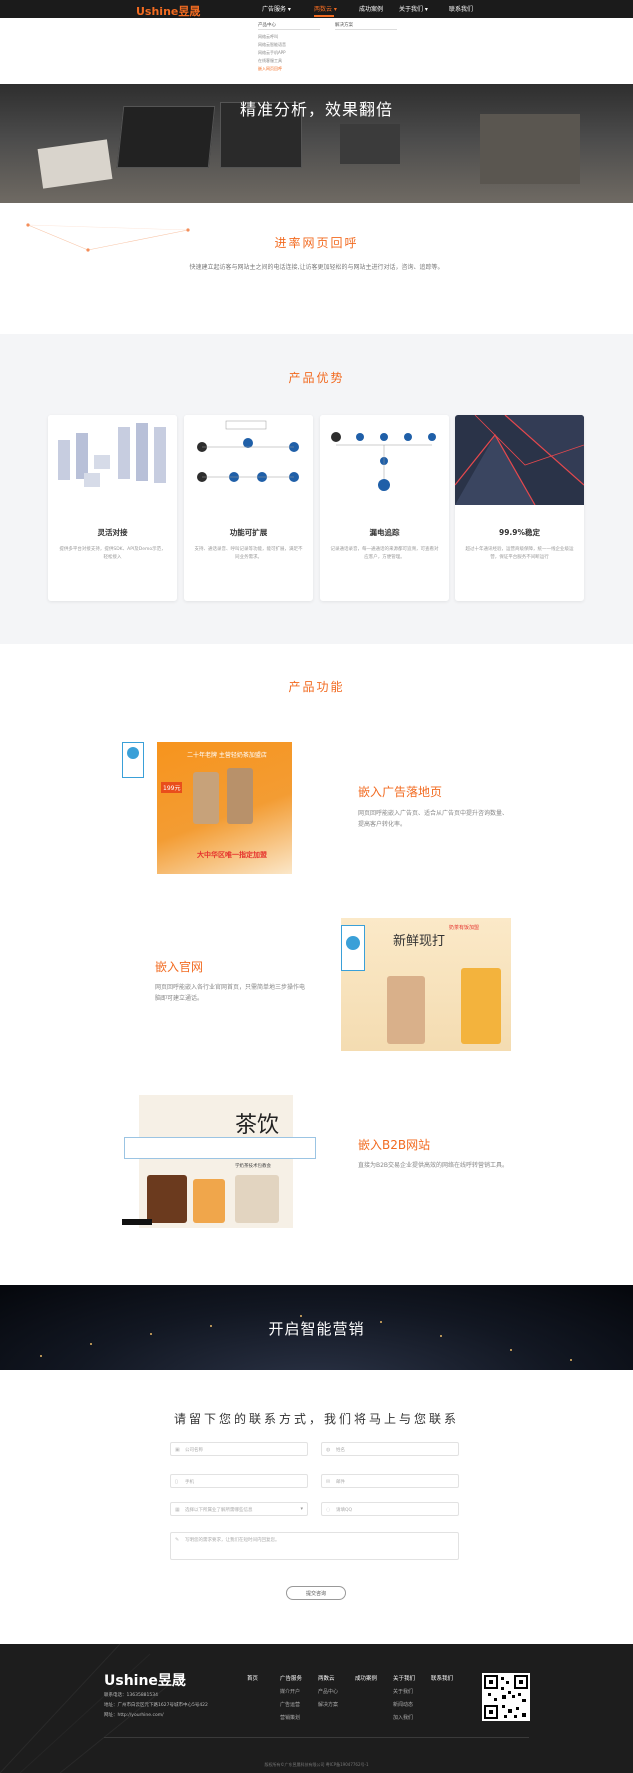 The height and width of the screenshot is (1773, 633). I want to click on dropdown-item: 网络云呼叫, so click(268, 37).